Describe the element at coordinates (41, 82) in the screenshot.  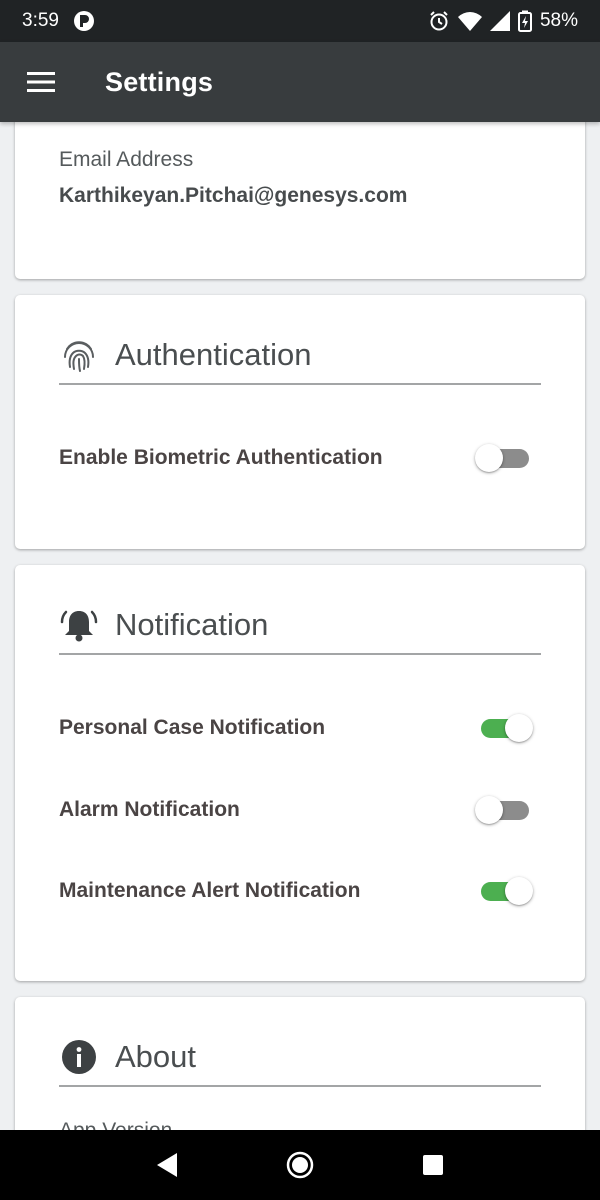
I see `hamburger-menu-icon` at that location.